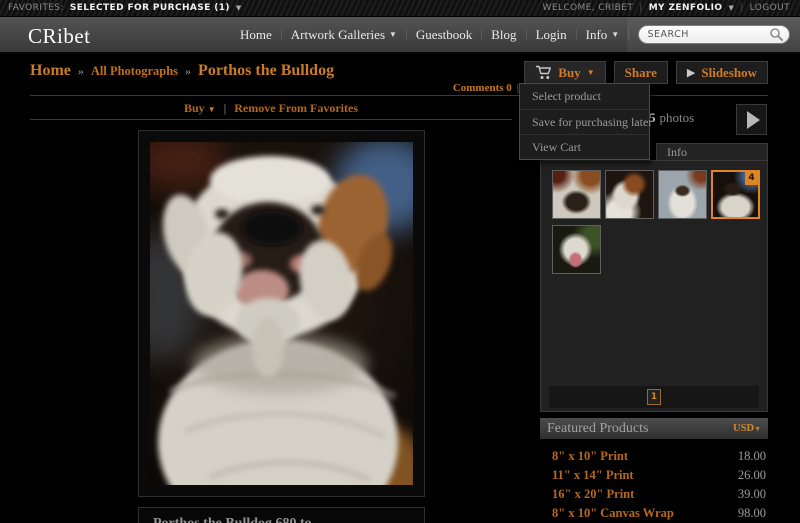  Describe the element at coordinates (232, 519) in the screenshot. I see `photo-caption-text: Porthos the Bulldog 680 to` at that location.